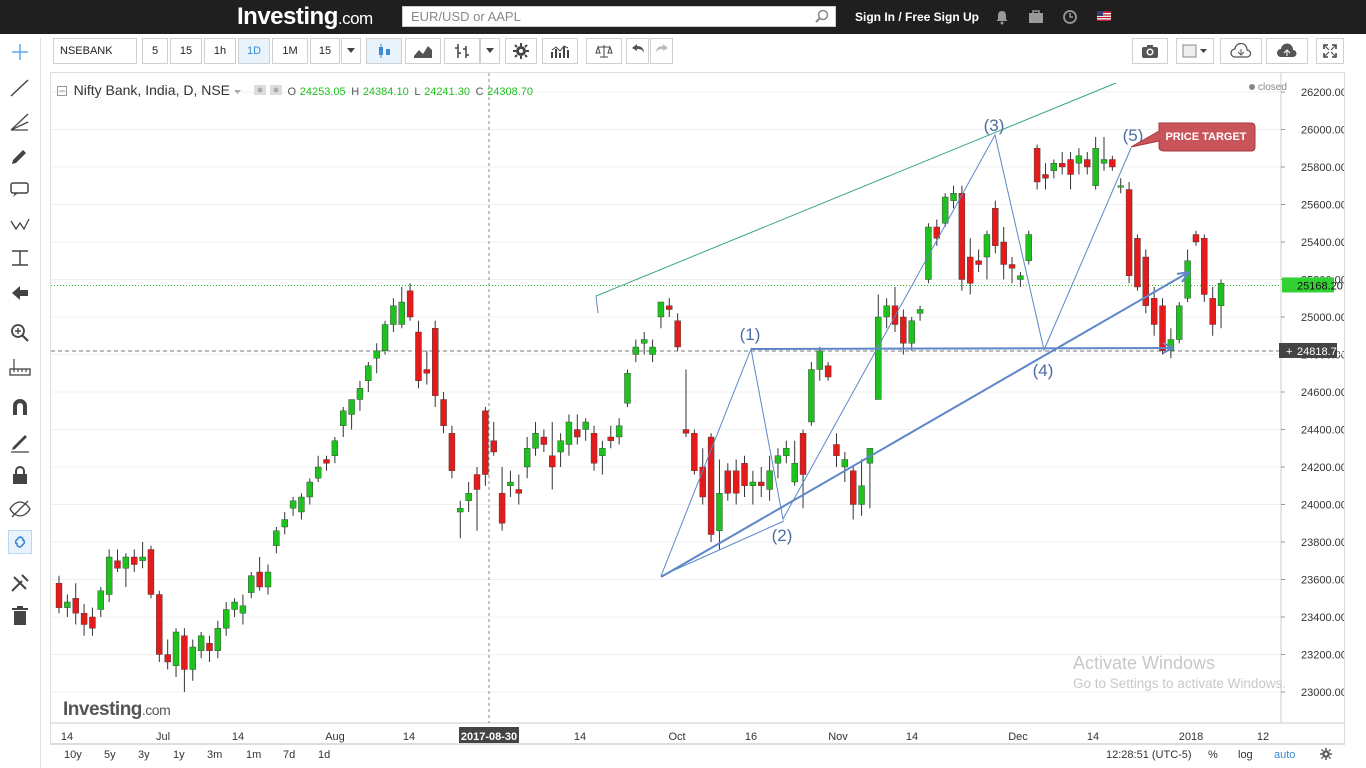  I want to click on investing-logo: Investing.com, so click(305, 17).